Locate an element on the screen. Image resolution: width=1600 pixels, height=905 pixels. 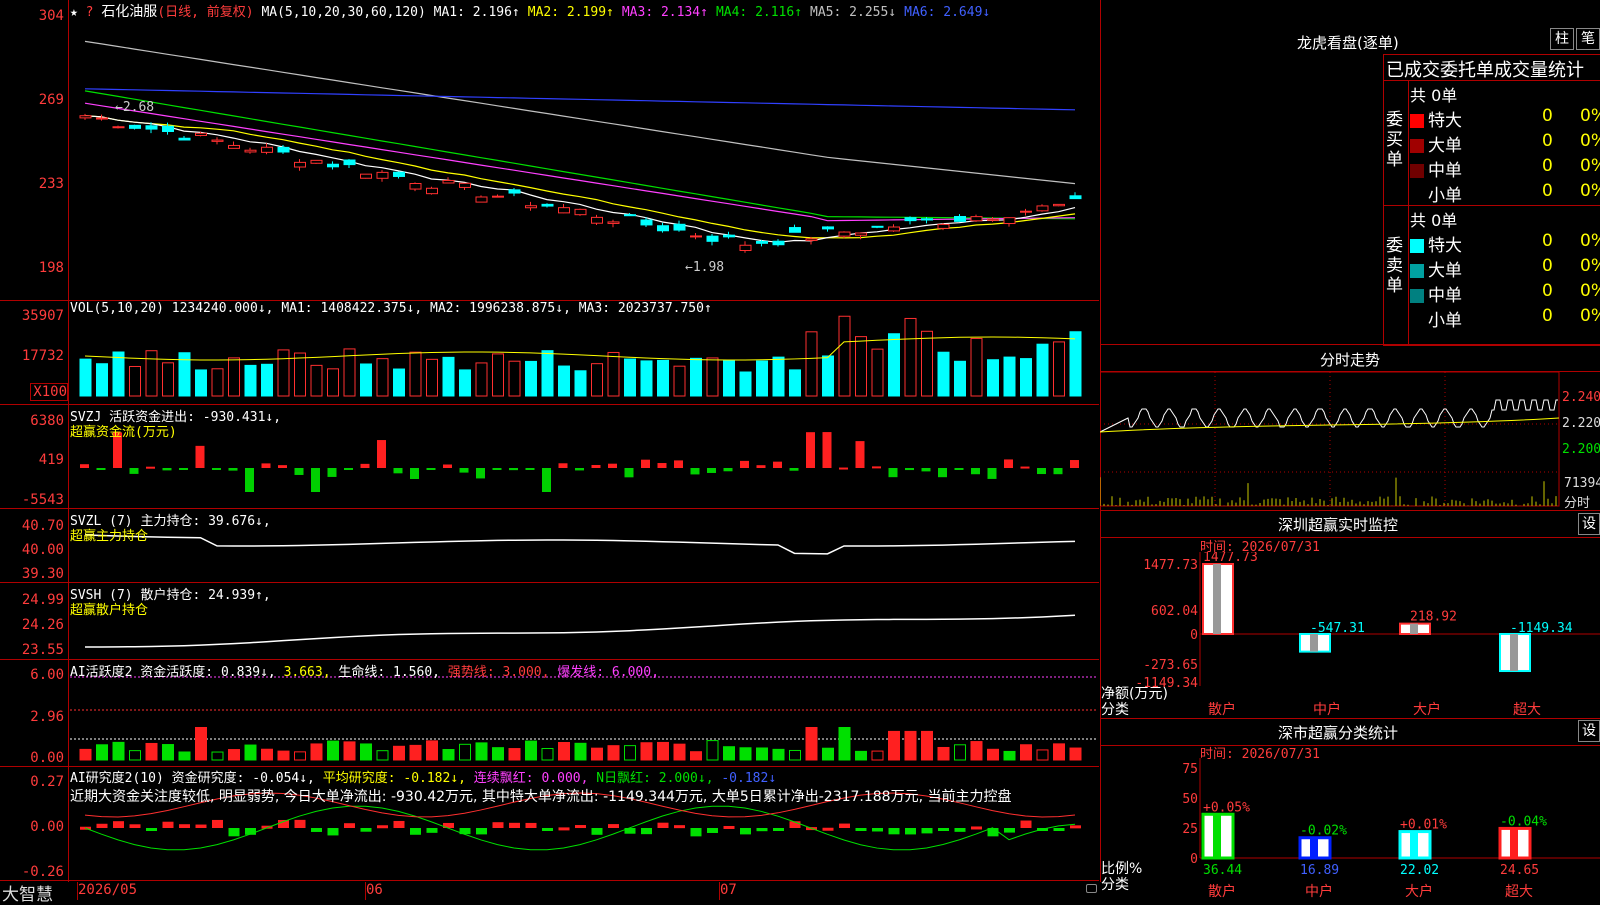
monitor-bar-label: 1477.73 is located at coordinates (1230, 558).